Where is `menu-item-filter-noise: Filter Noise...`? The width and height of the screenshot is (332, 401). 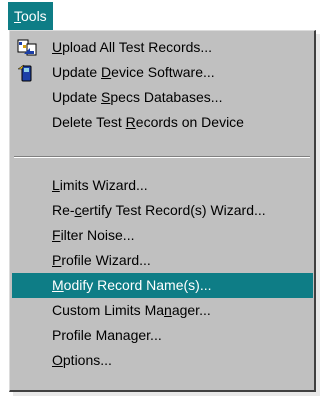
menu-item-filter-noise: Filter Noise... is located at coordinates (162, 235).